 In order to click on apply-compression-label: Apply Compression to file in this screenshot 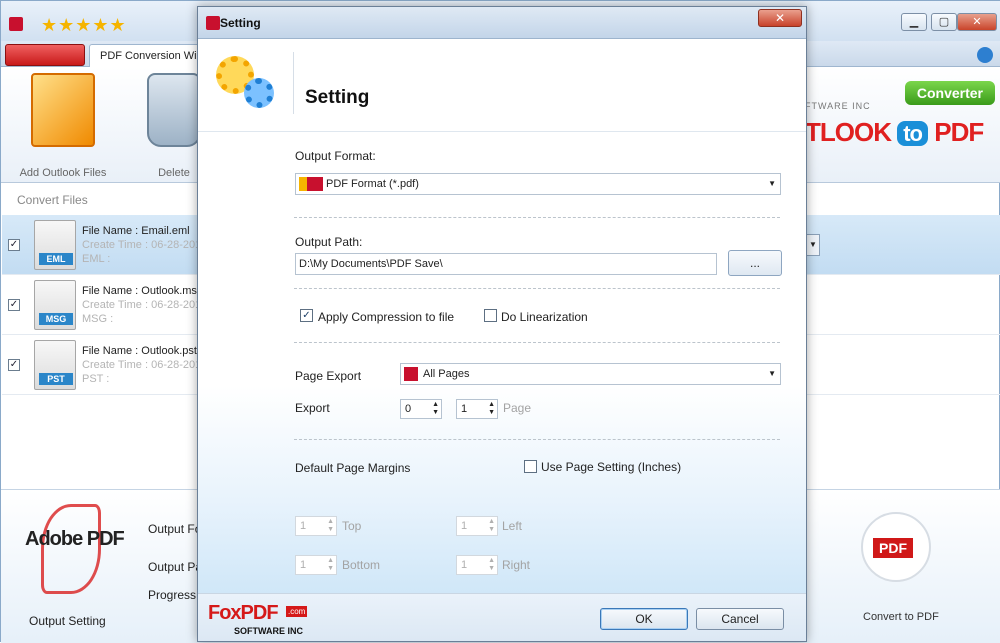, I will do `click(386, 317)`.